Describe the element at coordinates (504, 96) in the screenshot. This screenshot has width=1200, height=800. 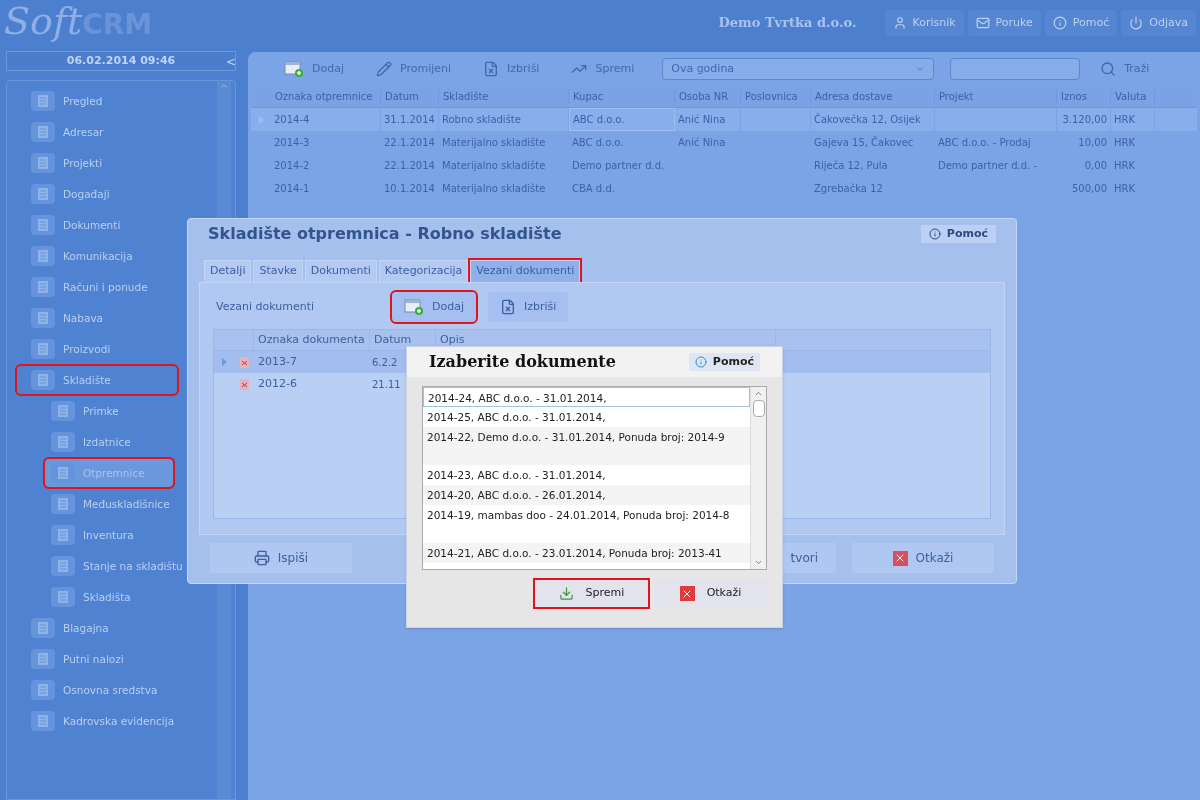
I see `column-header: Skladište` at that location.